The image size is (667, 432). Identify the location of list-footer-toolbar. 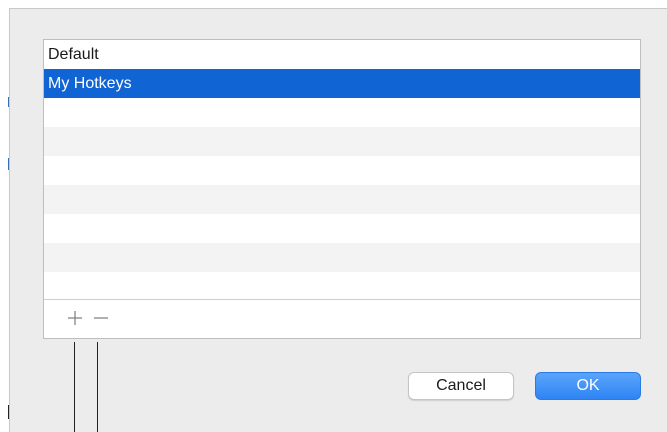
(342, 318).